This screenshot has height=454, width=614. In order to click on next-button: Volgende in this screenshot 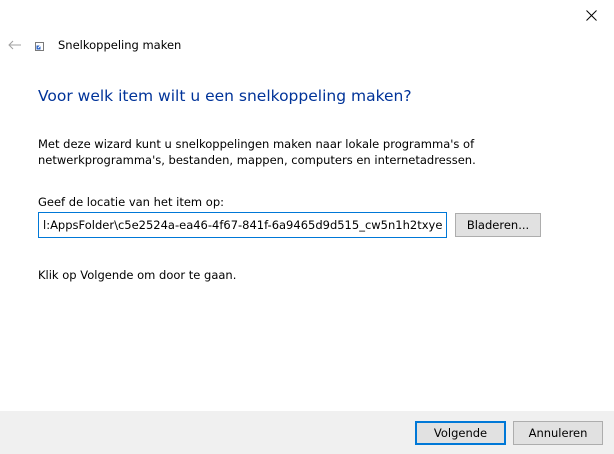, I will do `click(460, 433)`.